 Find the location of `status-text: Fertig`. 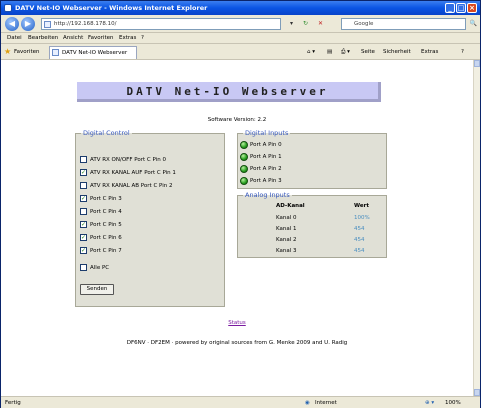

status-text: Fertig is located at coordinates (13, 403).